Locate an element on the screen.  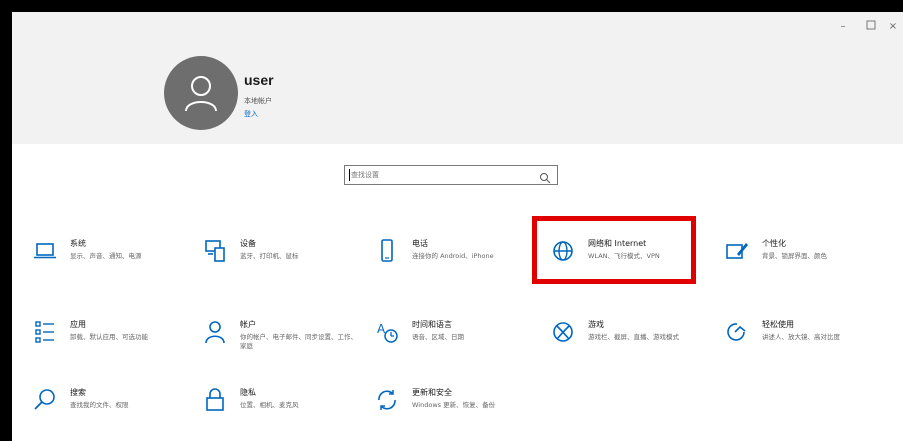
tile-devices: 设备 蓝牙、打印机、鼠标 is located at coordinates (282, 256).